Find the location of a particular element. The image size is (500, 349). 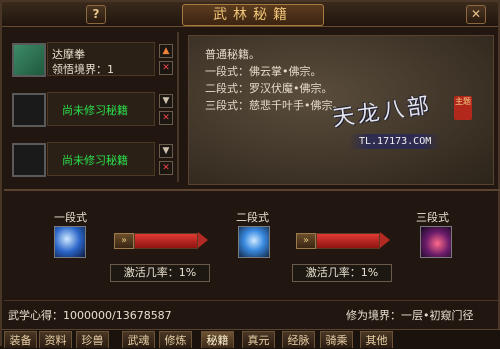

manual-slot-3: 尚未修习秘籍 is located at coordinates (101, 159).